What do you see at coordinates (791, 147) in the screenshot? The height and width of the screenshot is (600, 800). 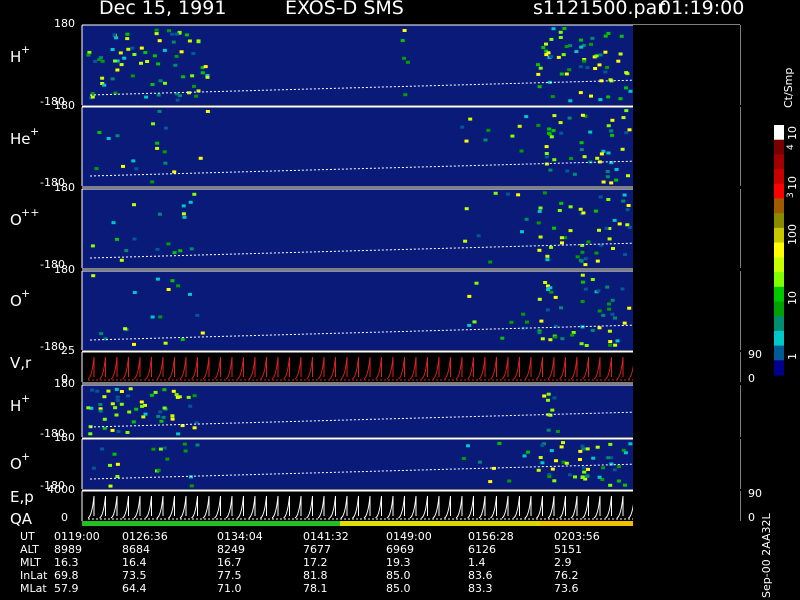 I see `colorbar-tick: 4` at bounding box center [791, 147].